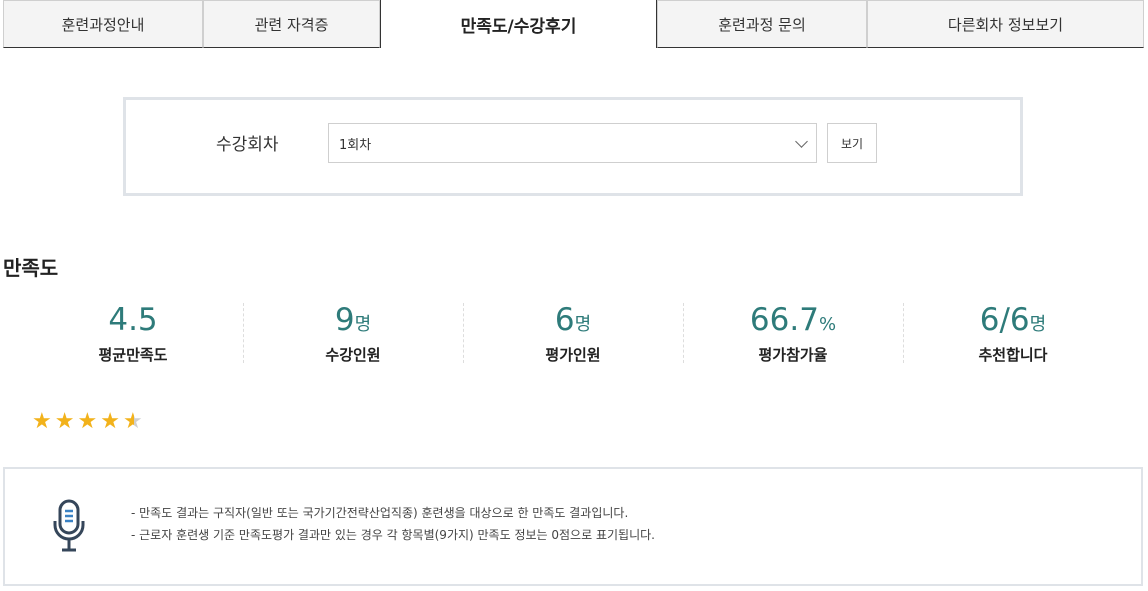  What do you see at coordinates (132, 421) in the screenshot?
I see `star-half-icon: ★` at bounding box center [132, 421].